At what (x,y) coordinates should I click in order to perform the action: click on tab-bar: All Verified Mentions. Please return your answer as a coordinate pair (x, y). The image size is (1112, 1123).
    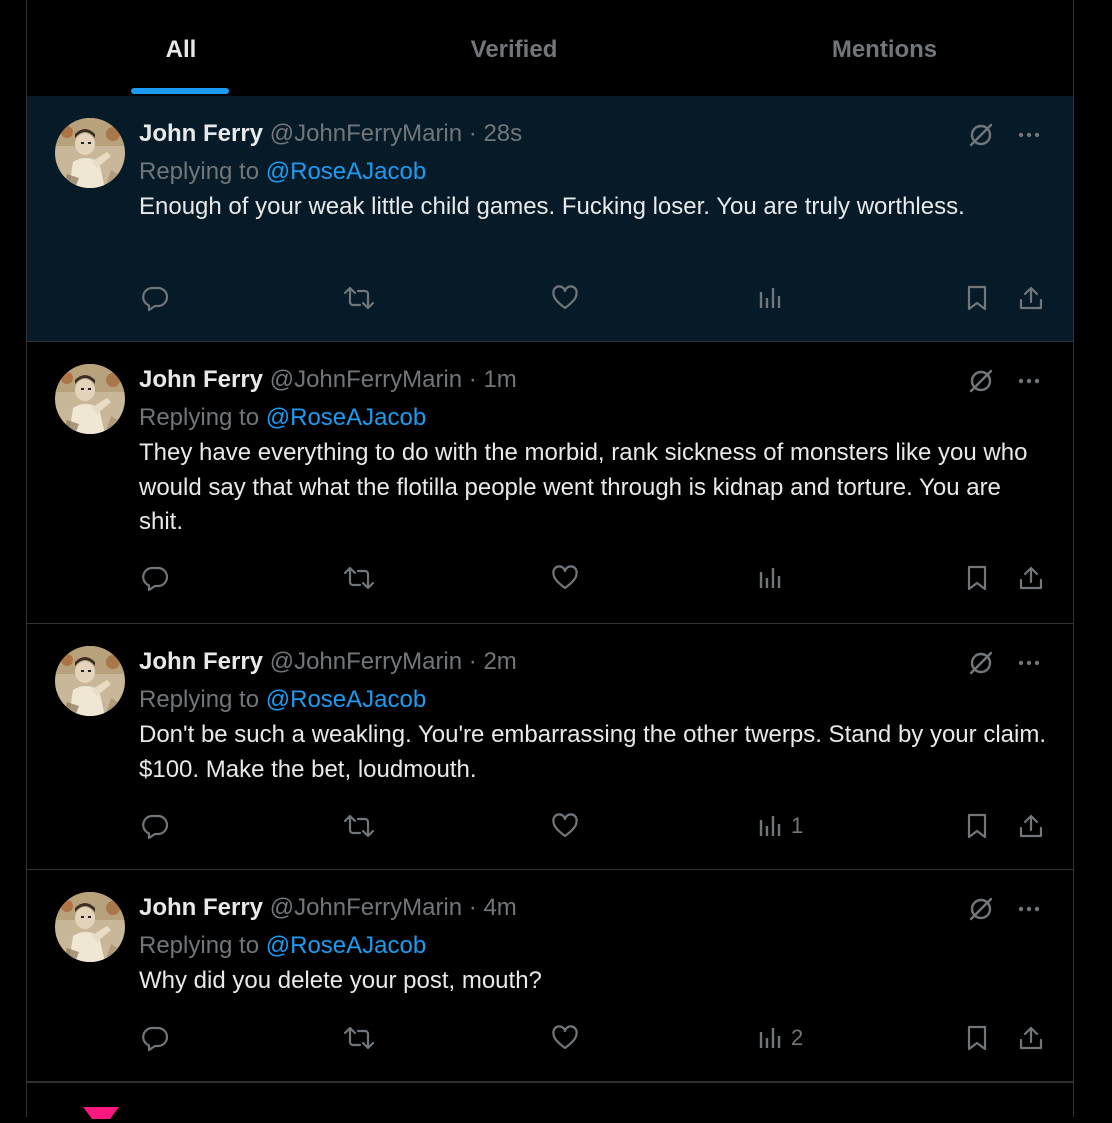
    Looking at the image, I should click on (550, 48).